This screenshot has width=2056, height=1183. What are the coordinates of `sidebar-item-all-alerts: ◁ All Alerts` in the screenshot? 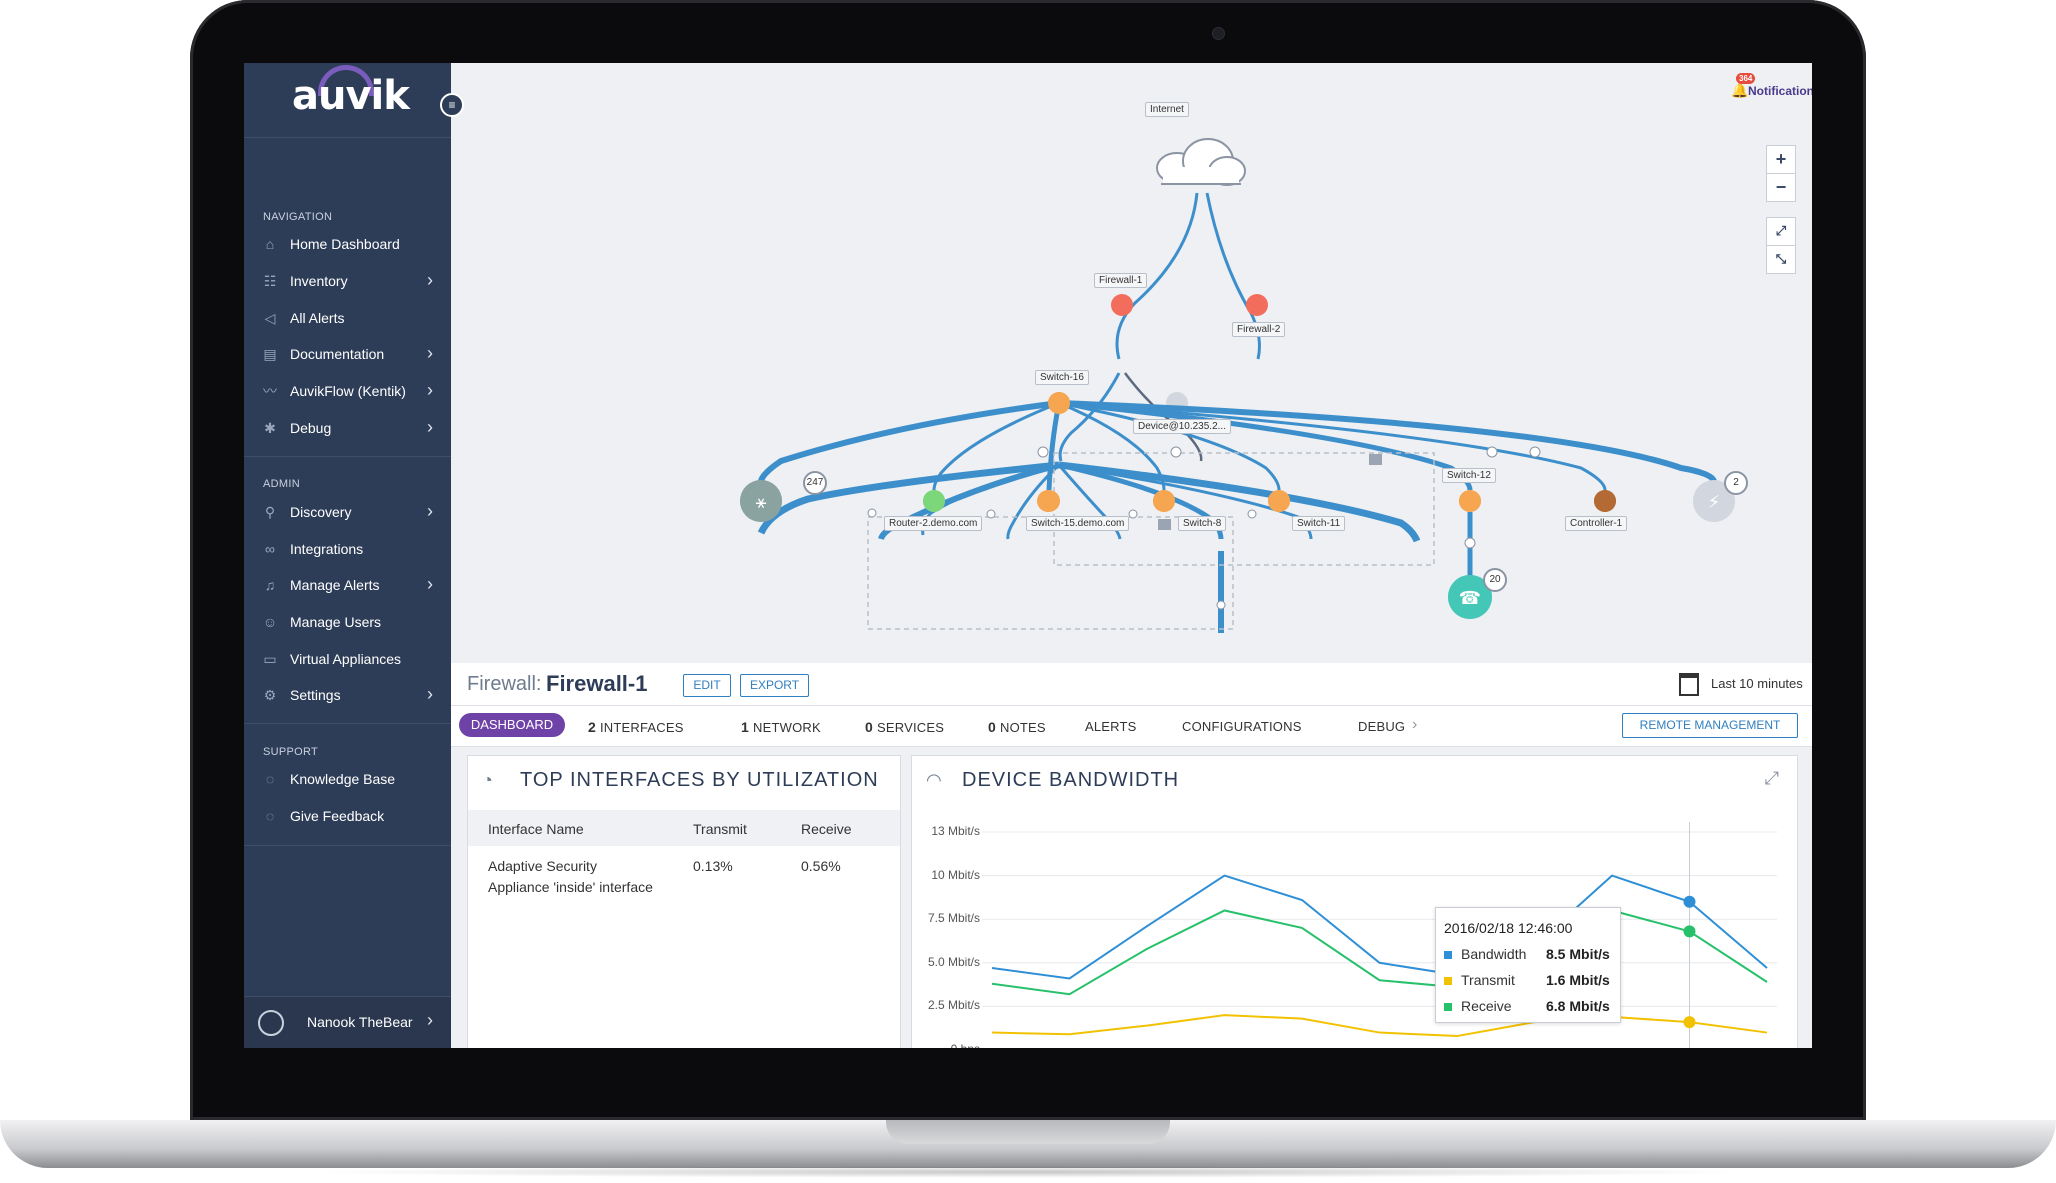 It's located at (347, 318).